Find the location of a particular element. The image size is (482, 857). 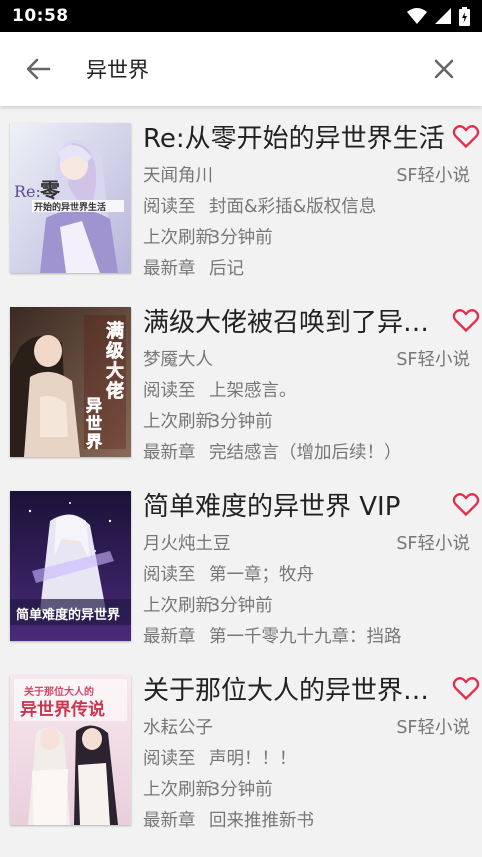

read-to-row: 阅读至 第一章；牧舟 is located at coordinates (228, 575).